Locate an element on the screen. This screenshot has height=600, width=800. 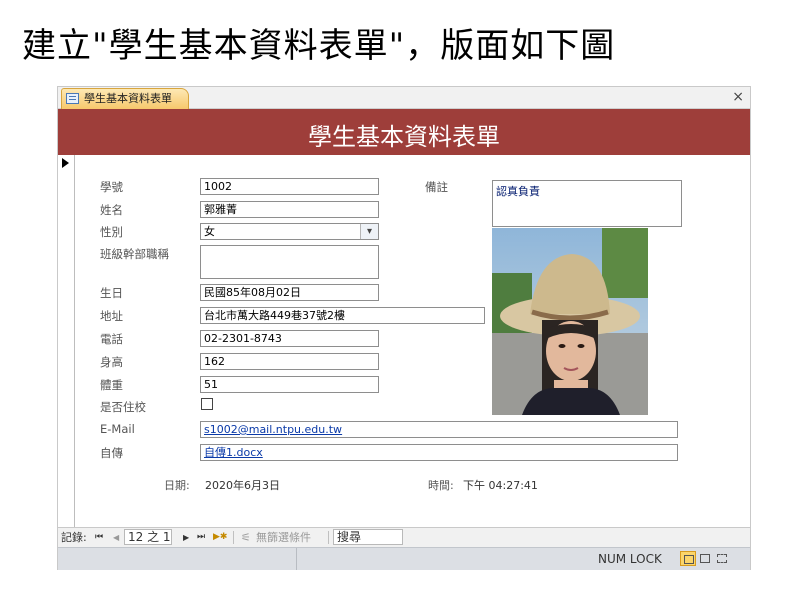
email-link: s1002@mail.ntpu.edu.tw is located at coordinates (273, 429).